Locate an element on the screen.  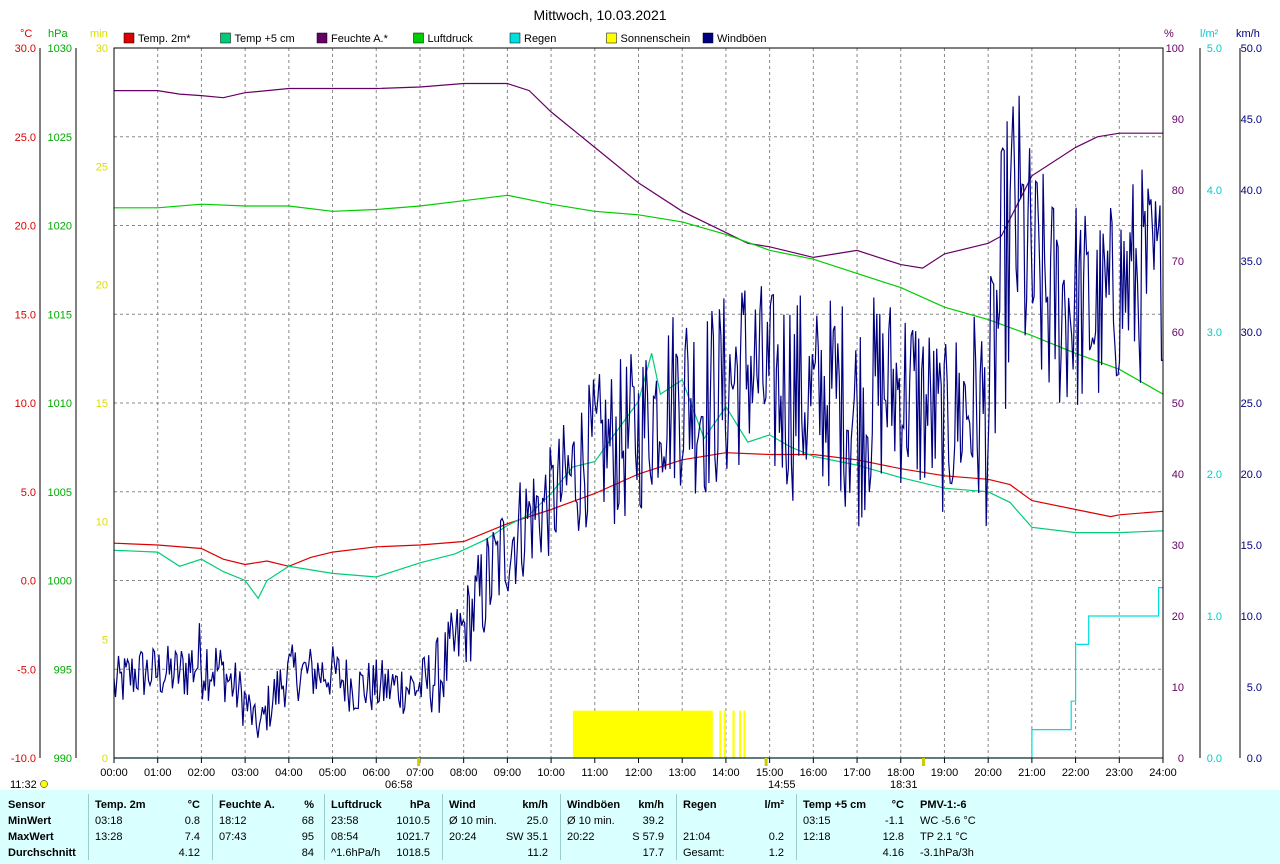
temp-unit: °C is located at coordinates (26, 34).